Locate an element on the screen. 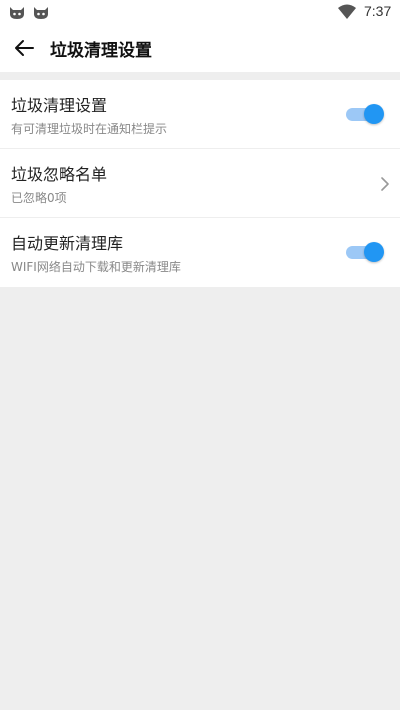 The width and height of the screenshot is (400, 710). setting-title: 自动更新清理库 is located at coordinates (67, 243).